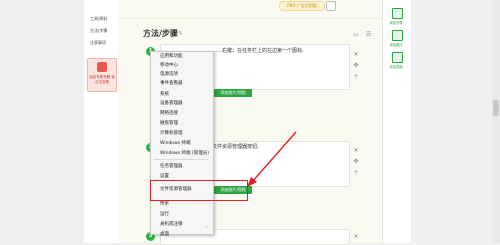 The image size is (500, 245). Describe the element at coordinates (98, 19) in the screenshot. I see `sidebar-link-tools: 工具/原料` at that location.